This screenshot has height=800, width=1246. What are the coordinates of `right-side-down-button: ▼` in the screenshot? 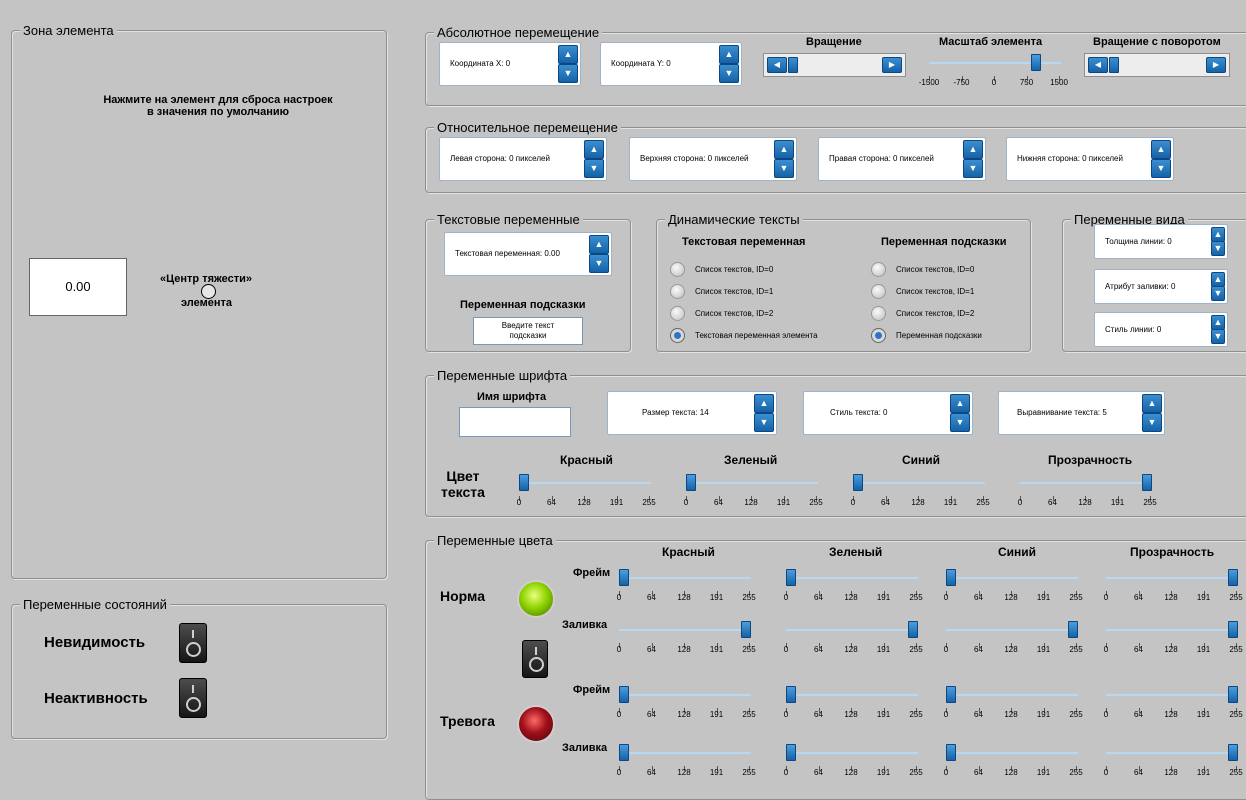 It's located at (973, 168).